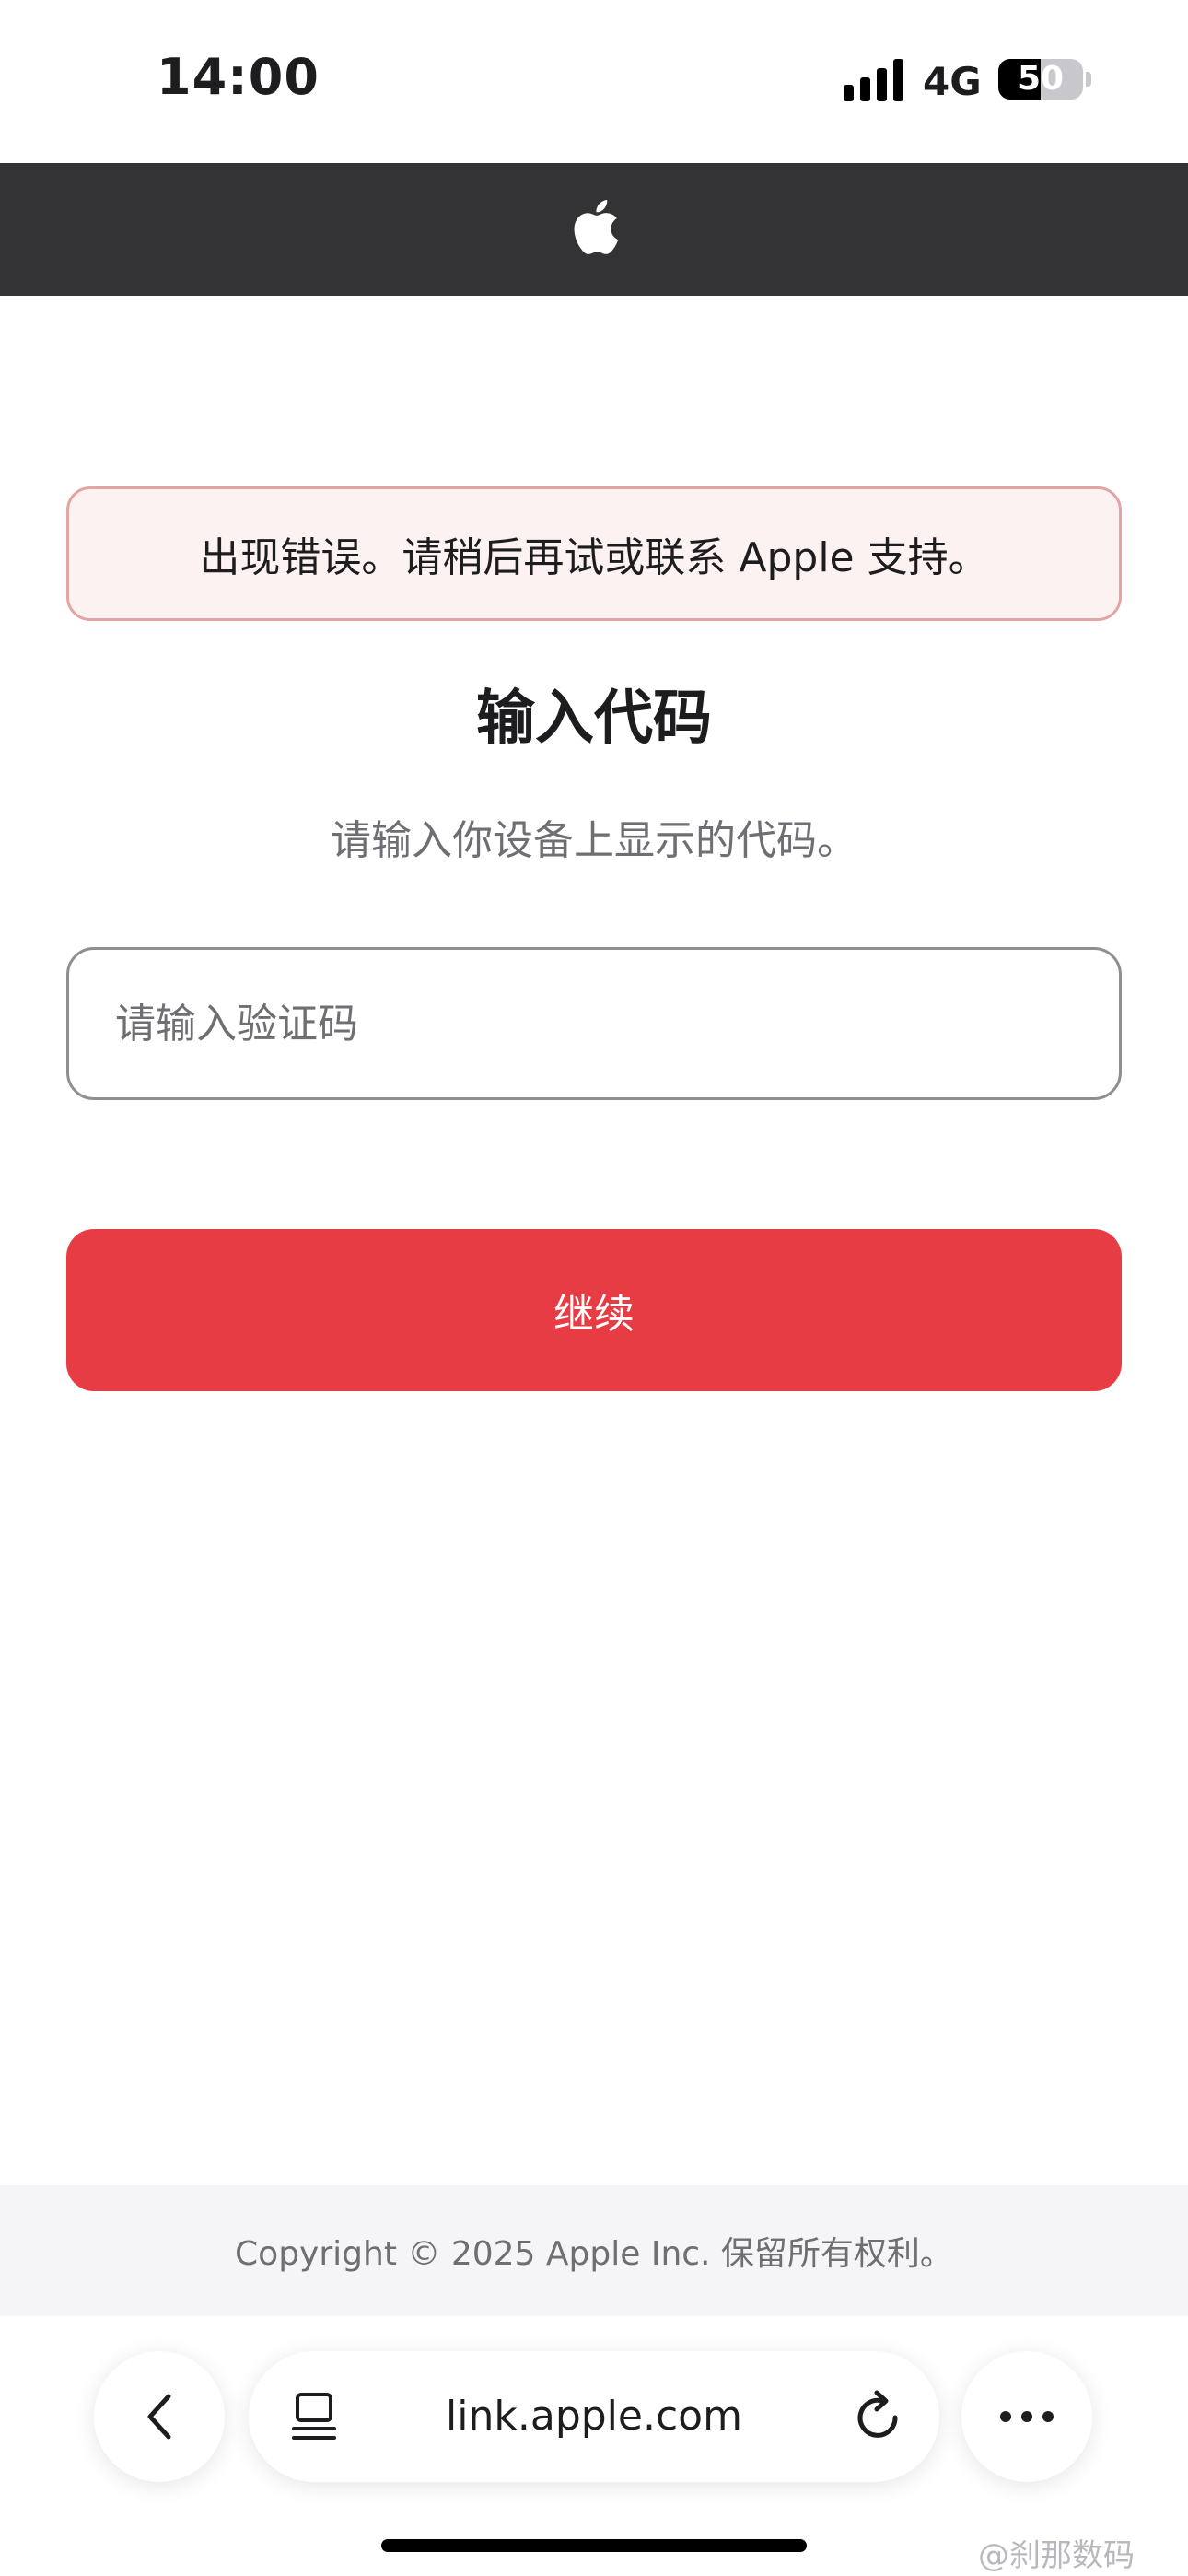 The height and width of the screenshot is (2576, 1188). I want to click on battery-level: 50, so click(1041, 79).